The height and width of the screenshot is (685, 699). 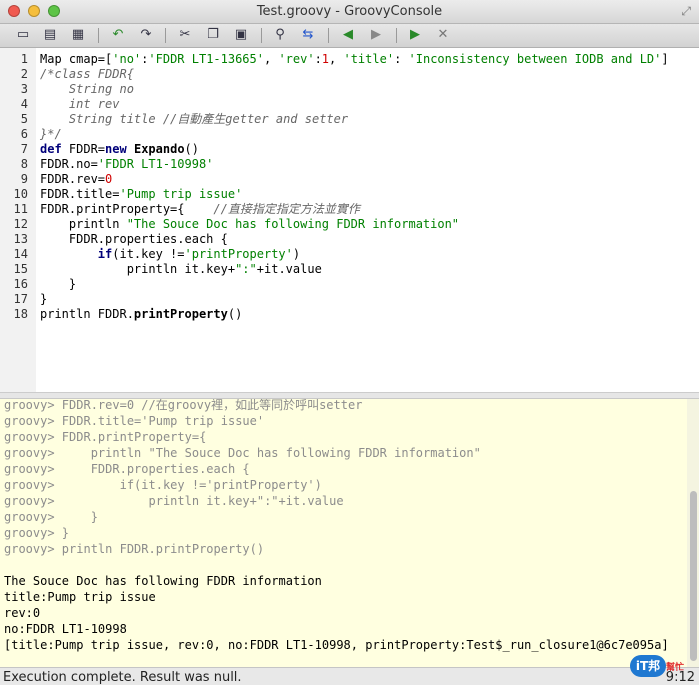 I want to click on line-number: 7, so click(x=24, y=149).